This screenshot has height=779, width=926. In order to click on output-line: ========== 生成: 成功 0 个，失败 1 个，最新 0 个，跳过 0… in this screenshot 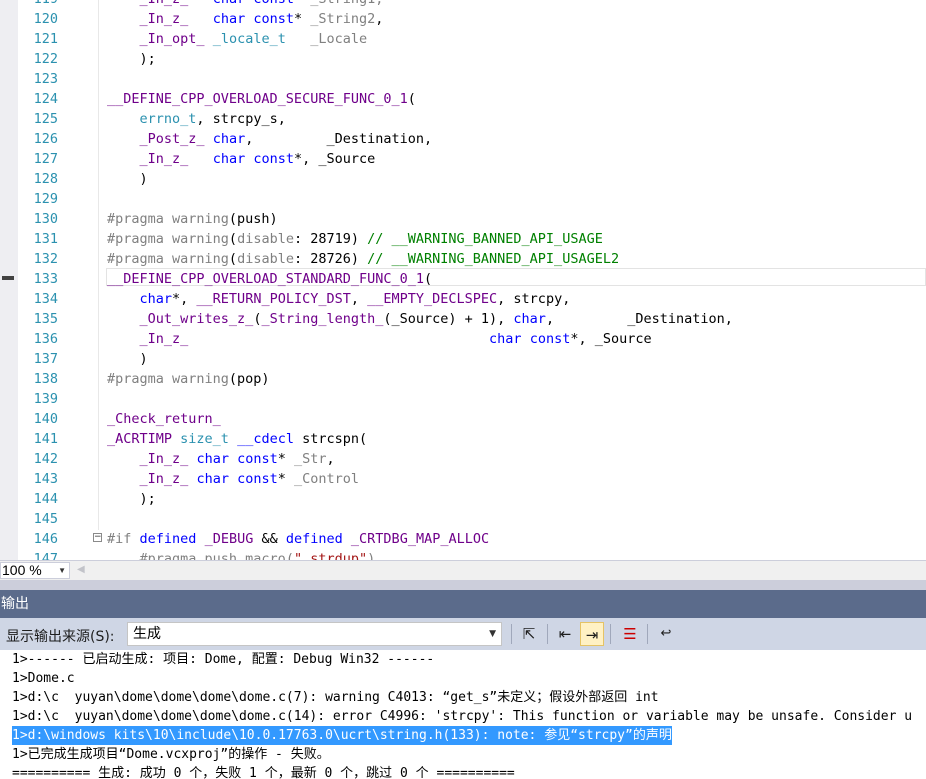, I will do `click(263, 771)`.